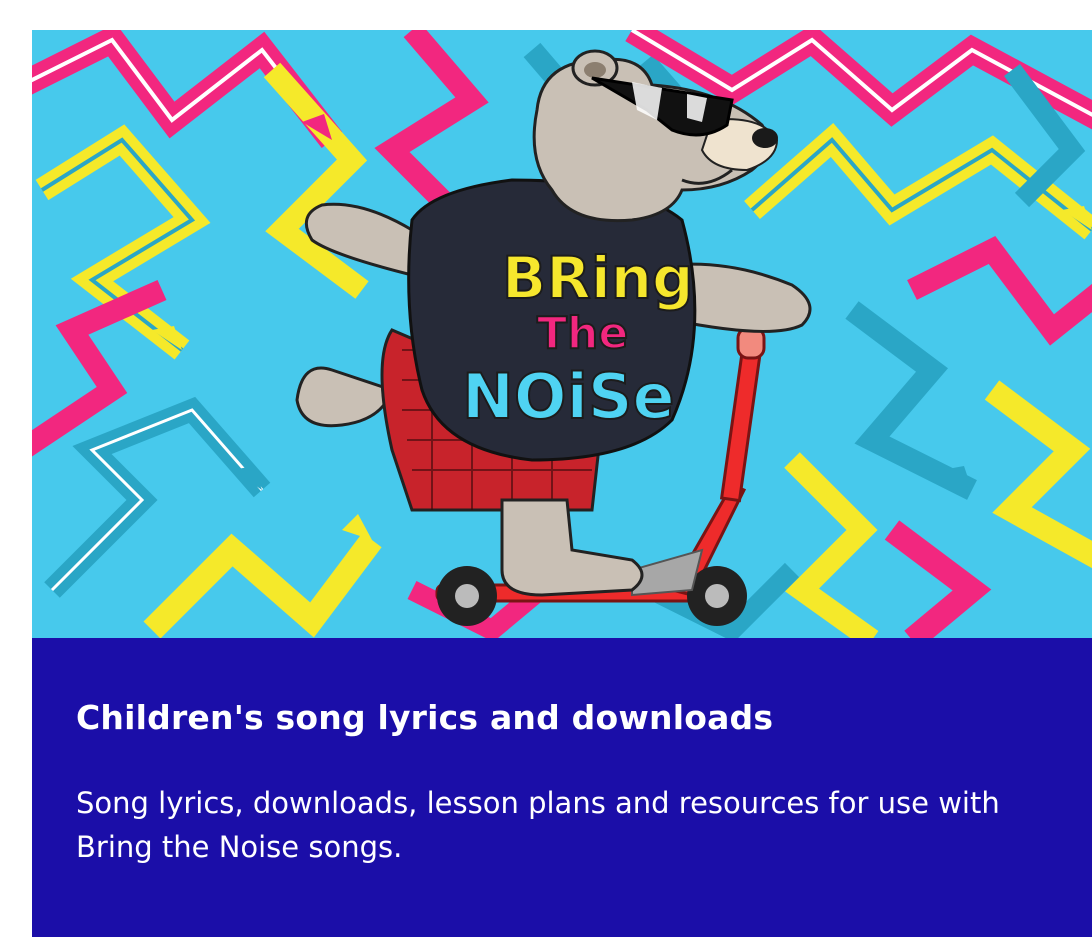 The image size is (1092, 937). Describe the element at coordinates (598, 278) in the screenshot. I see `shirt-logo-line1: BRing` at that location.